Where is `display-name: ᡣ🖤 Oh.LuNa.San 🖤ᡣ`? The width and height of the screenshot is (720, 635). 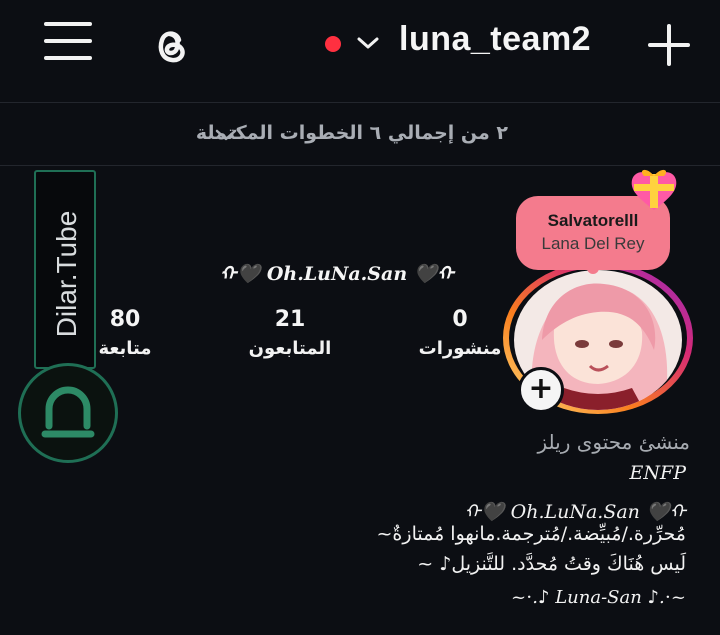 display-name: ᡣ🖤 Oh.LuNa.San 🖤ᡣ is located at coordinates (337, 274).